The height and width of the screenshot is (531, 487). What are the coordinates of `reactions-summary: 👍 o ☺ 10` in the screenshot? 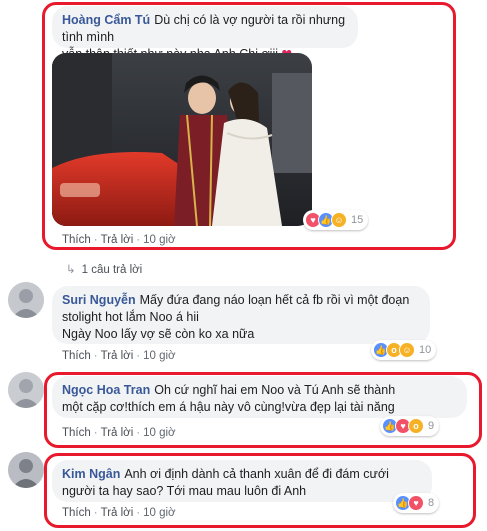 It's located at (404, 350).